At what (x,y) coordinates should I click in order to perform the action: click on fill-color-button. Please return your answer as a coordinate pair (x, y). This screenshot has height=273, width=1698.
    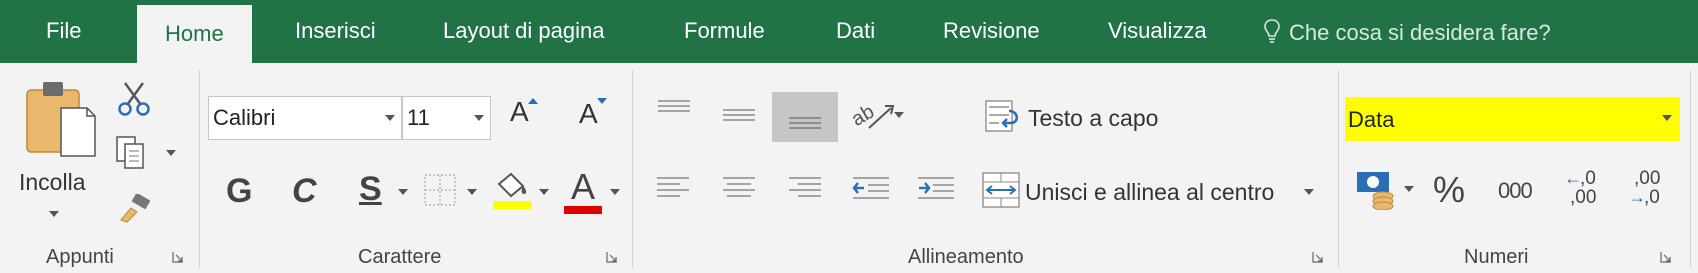
    Looking at the image, I should click on (512, 192).